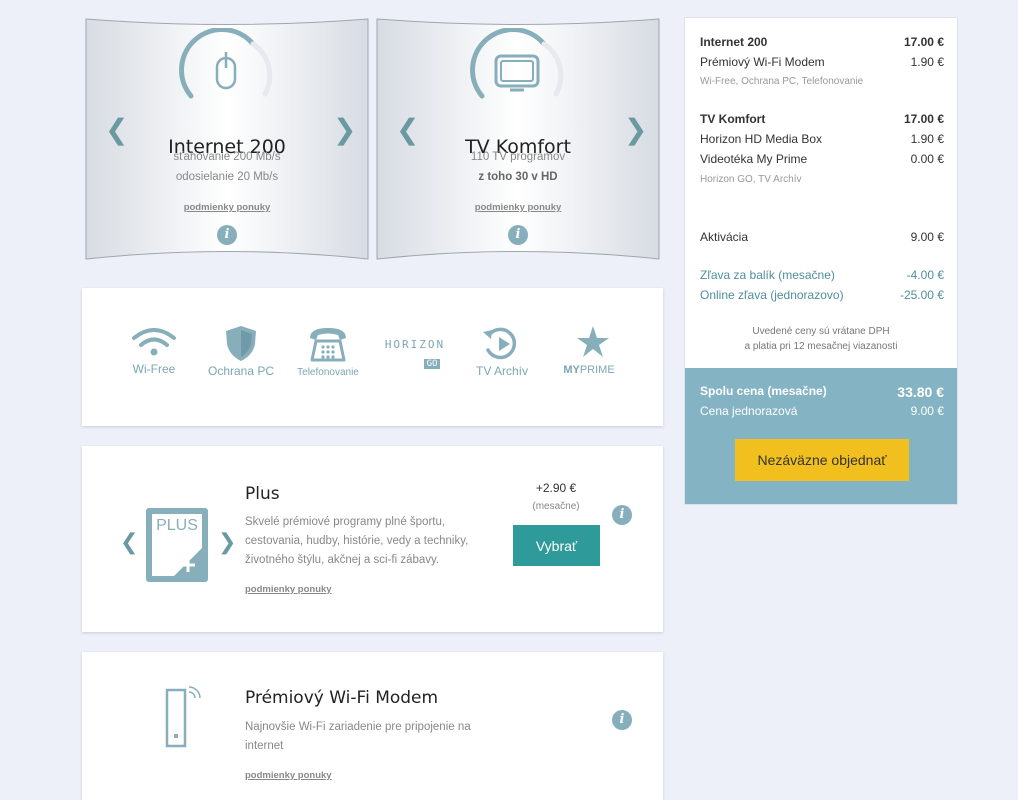 This screenshot has width=1018, height=800. Describe the element at coordinates (593, 341) in the screenshot. I see `star-icon` at that location.